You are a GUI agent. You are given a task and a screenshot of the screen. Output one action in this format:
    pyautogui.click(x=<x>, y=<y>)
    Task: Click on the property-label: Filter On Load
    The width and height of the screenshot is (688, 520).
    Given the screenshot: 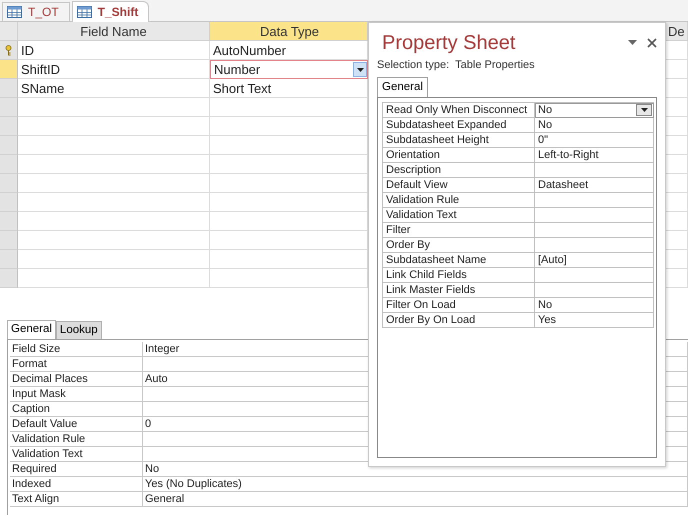 What is the action you would take?
    pyautogui.click(x=459, y=305)
    